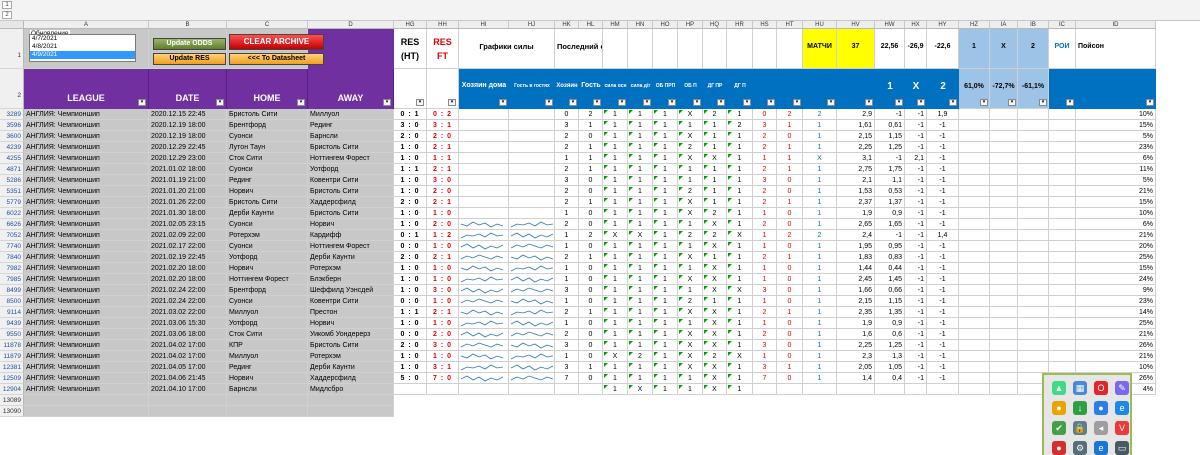 Image resolution: width=1200 pixels, height=455 pixels. What do you see at coordinates (12, 378) in the screenshot?
I see `row-header: 12509` at bounding box center [12, 378].